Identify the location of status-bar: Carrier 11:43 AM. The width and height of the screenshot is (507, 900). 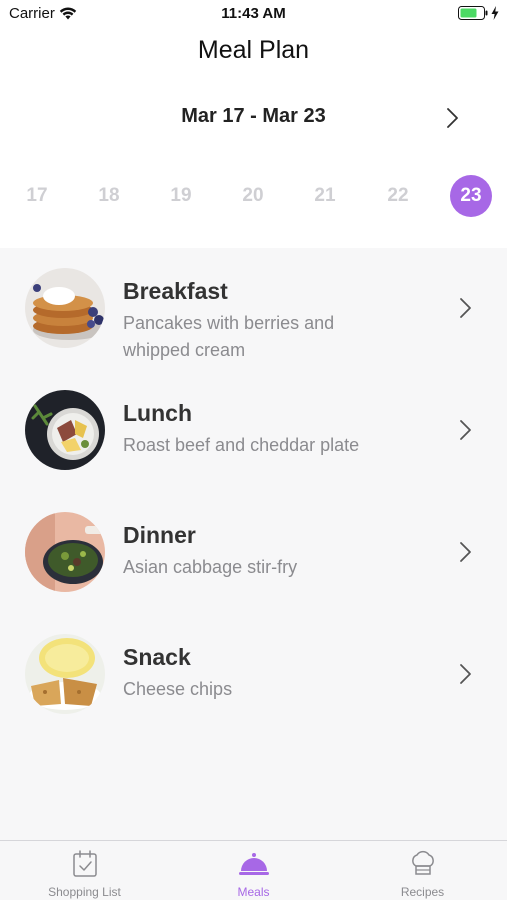
(253, 14).